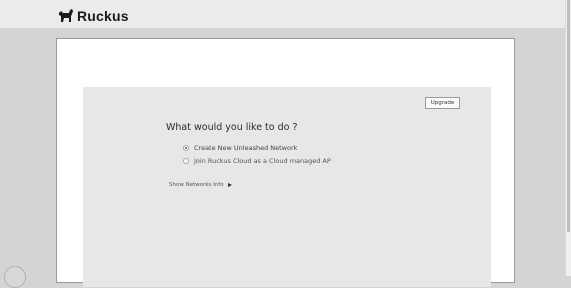 Image resolution: width=571 pixels, height=288 pixels. What do you see at coordinates (229, 185) in the screenshot?
I see `triangle-right-icon` at bounding box center [229, 185].